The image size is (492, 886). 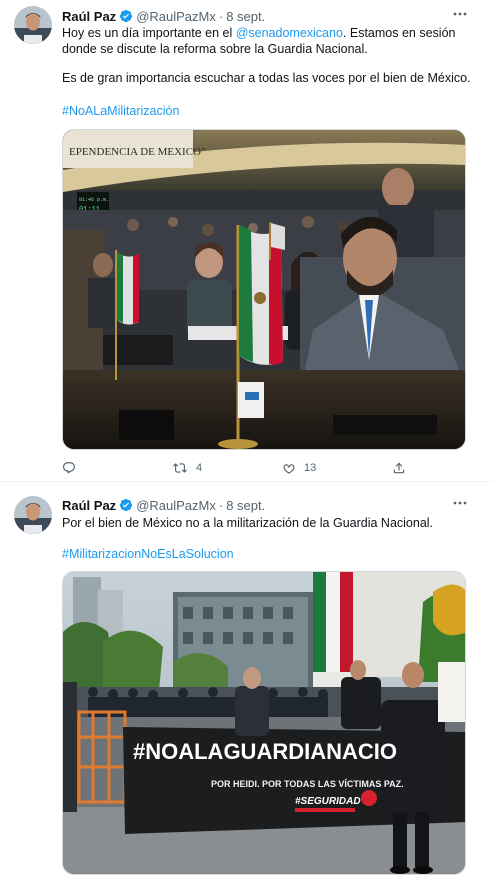 What do you see at coordinates (328, 801) in the screenshot?
I see `banner-tag-text: #SEGURIDAD` at bounding box center [328, 801].